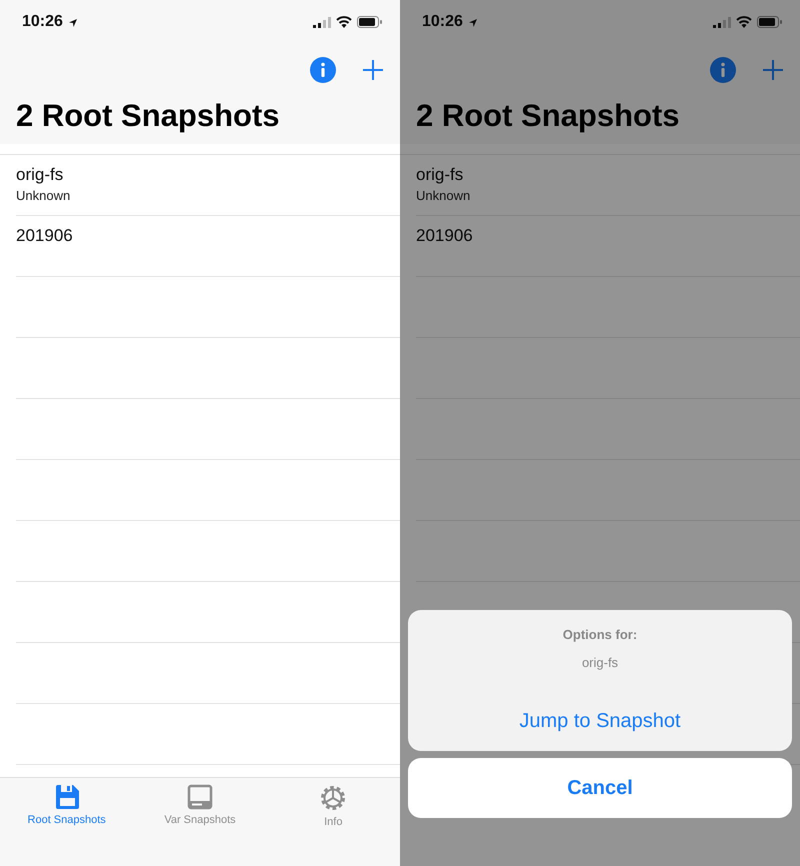 Image resolution: width=800 pixels, height=866 pixels. Describe the element at coordinates (199, 797) in the screenshot. I see `drive-icon` at that location.